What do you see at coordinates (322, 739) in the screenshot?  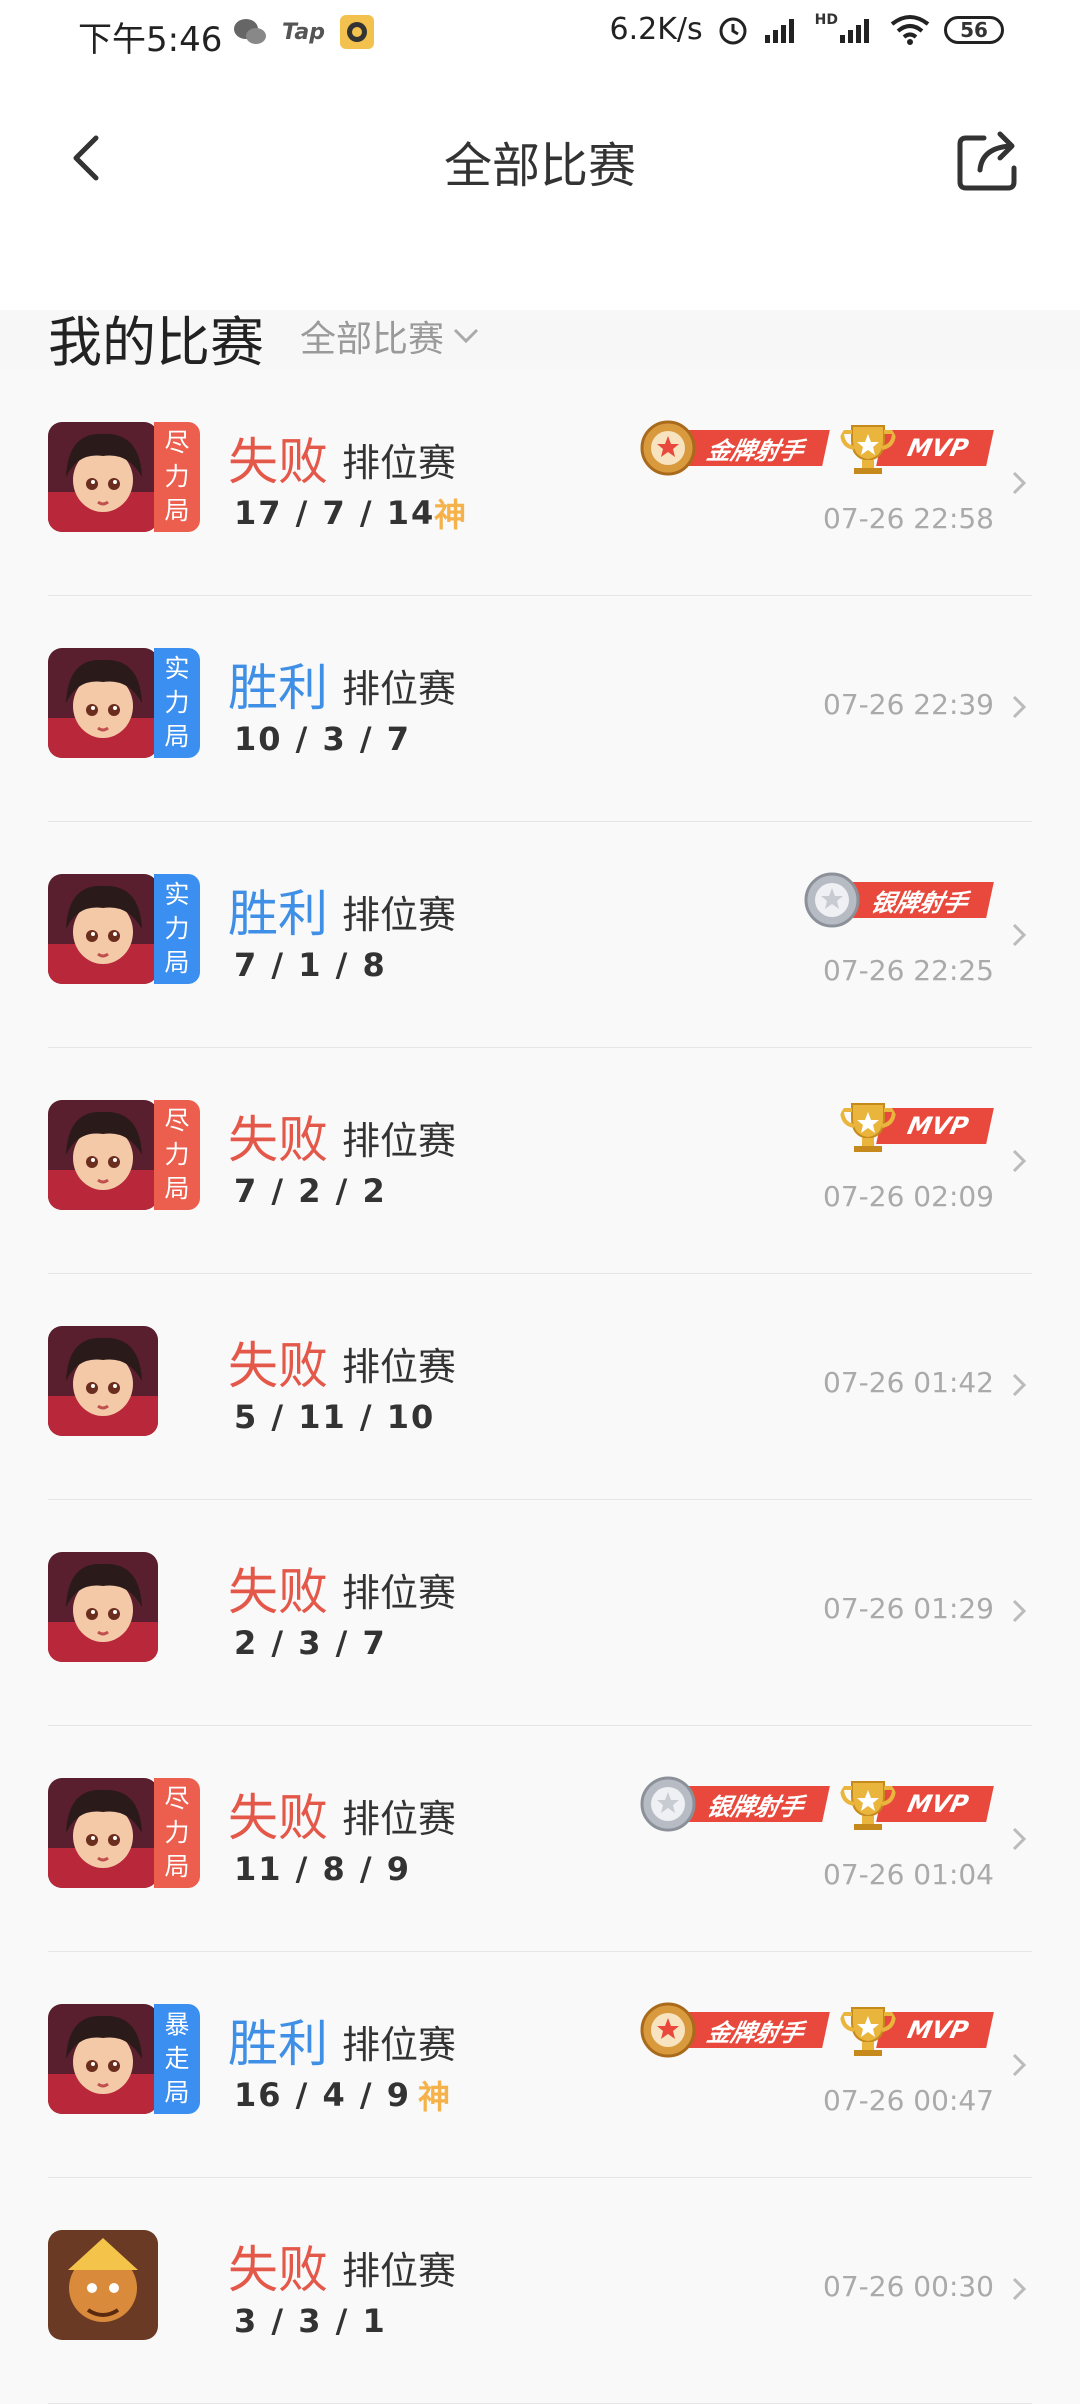 I see `kda-stats: 10 / 3 / 7` at bounding box center [322, 739].